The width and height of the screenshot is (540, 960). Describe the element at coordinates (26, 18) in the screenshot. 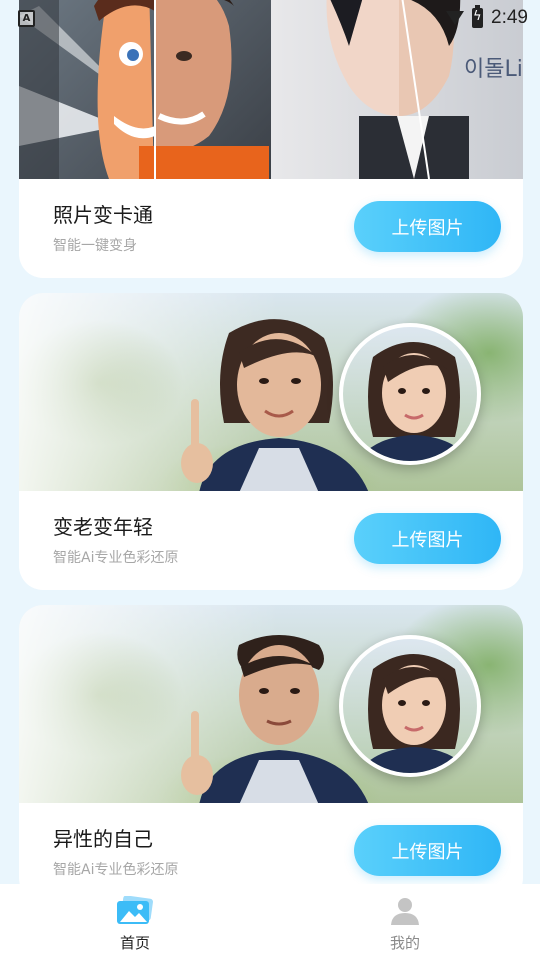

I see `notification-a-icon: A` at that location.